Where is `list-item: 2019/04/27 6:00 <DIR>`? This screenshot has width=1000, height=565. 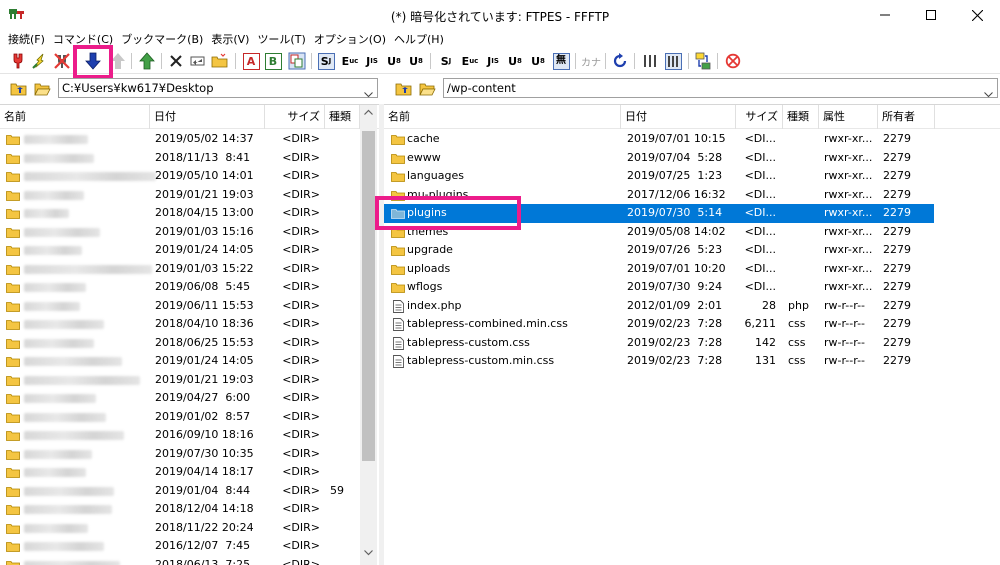 list-item: 2019/04/27 6:00 <DIR> is located at coordinates (189, 398).